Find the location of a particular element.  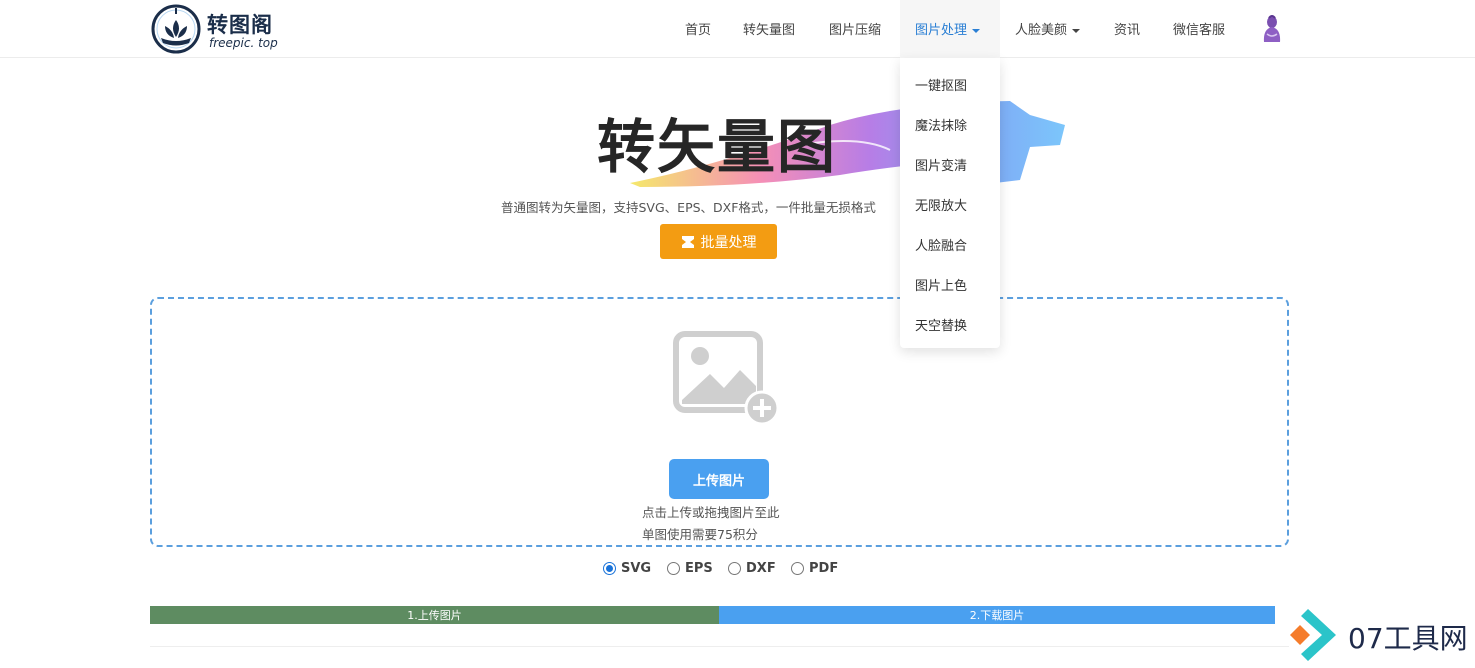

nav-wechat-service: 微信客服 is located at coordinates (1199, 28).